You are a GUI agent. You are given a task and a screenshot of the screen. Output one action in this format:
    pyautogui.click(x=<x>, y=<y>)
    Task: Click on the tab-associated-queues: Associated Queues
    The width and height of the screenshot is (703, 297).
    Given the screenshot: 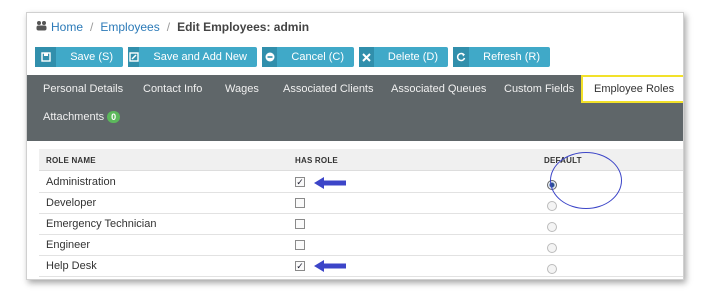 What is the action you would take?
    pyautogui.click(x=438, y=89)
    